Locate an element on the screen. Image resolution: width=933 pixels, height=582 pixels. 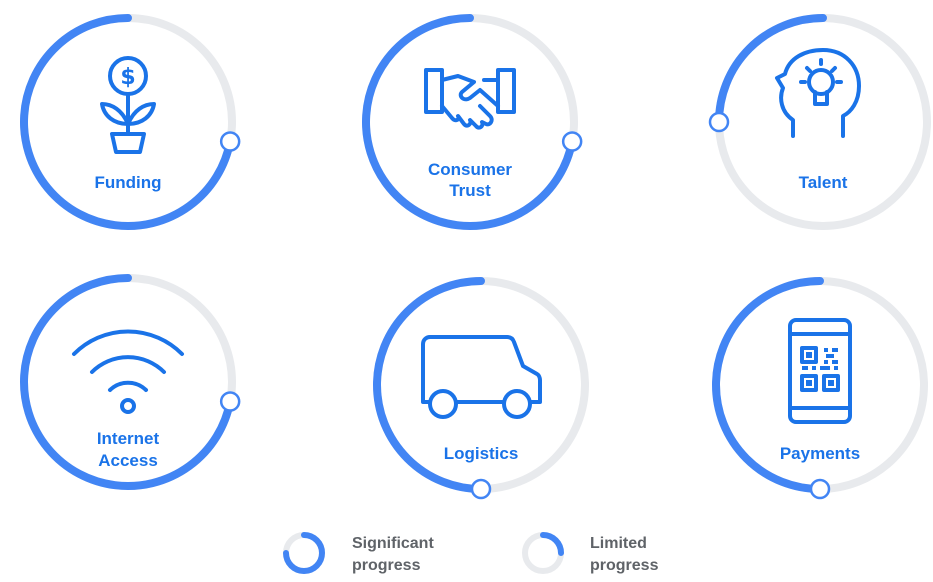
category-consumer-trust: Consumer Trust is located at coordinates (472, 122).